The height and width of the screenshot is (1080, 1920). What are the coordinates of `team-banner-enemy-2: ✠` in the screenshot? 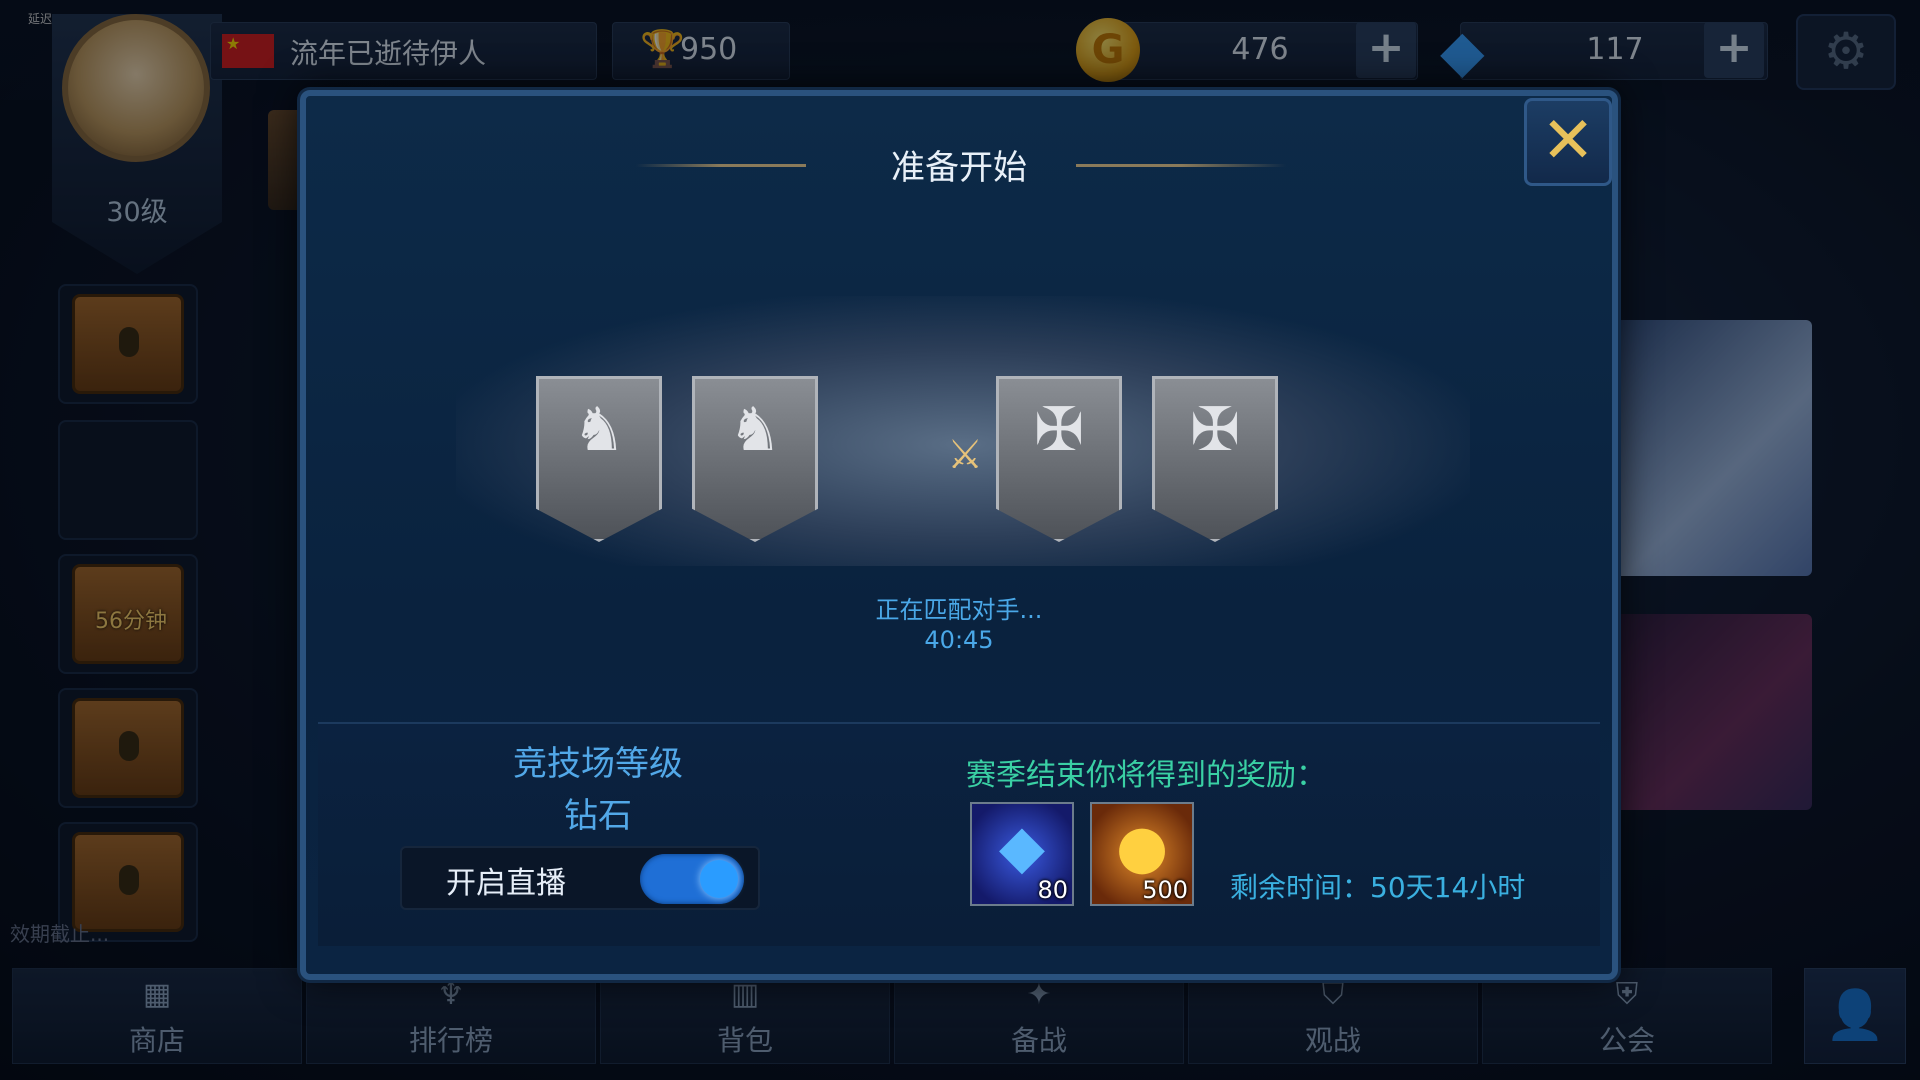 It's located at (1215, 459).